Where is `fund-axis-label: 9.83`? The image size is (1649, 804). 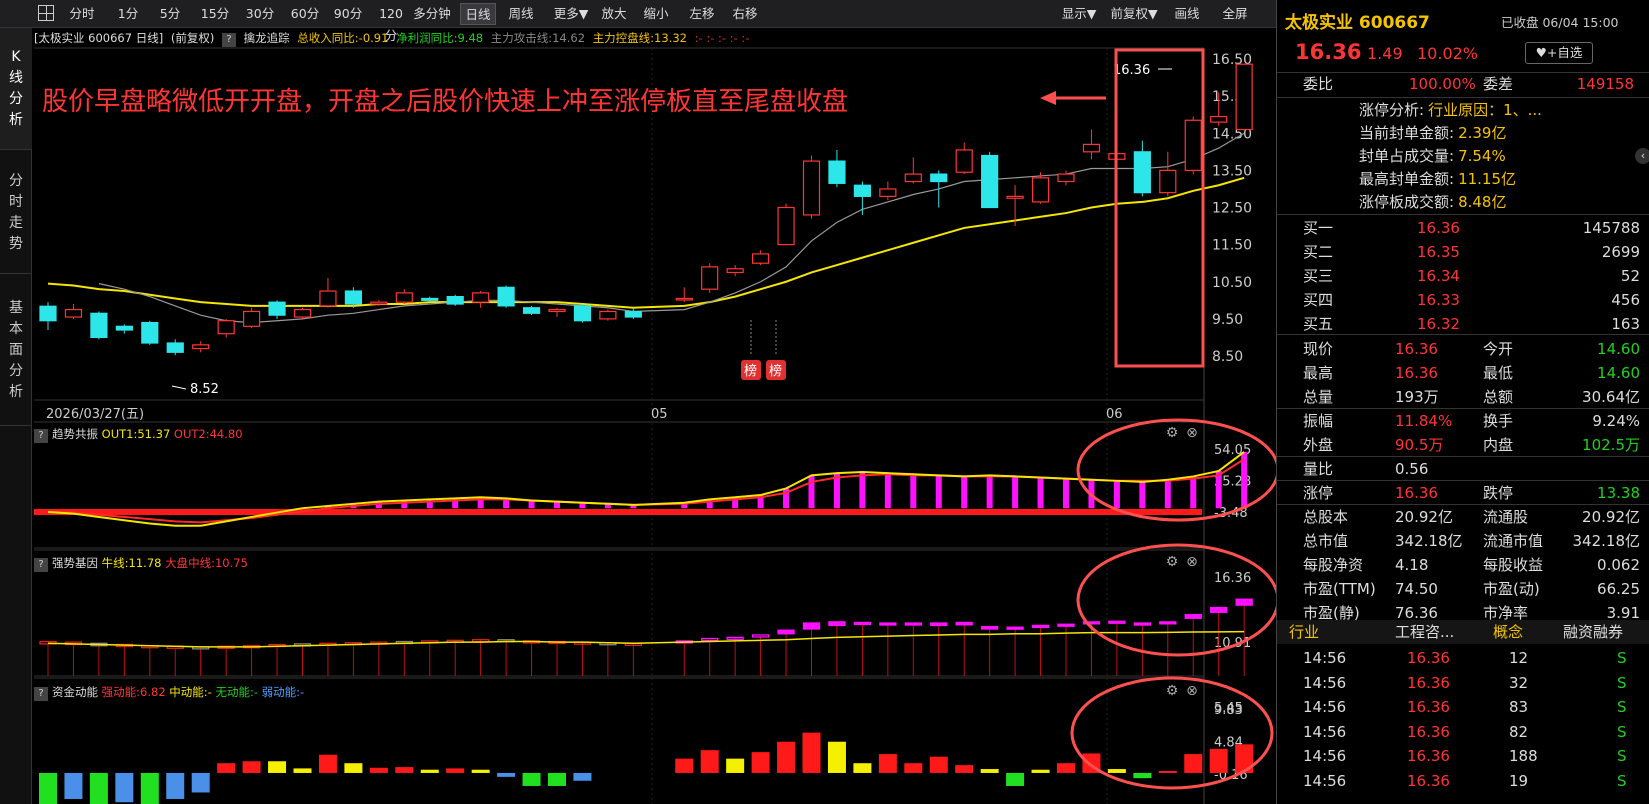
fund-axis-label: 9.83 is located at coordinates (1228, 710).